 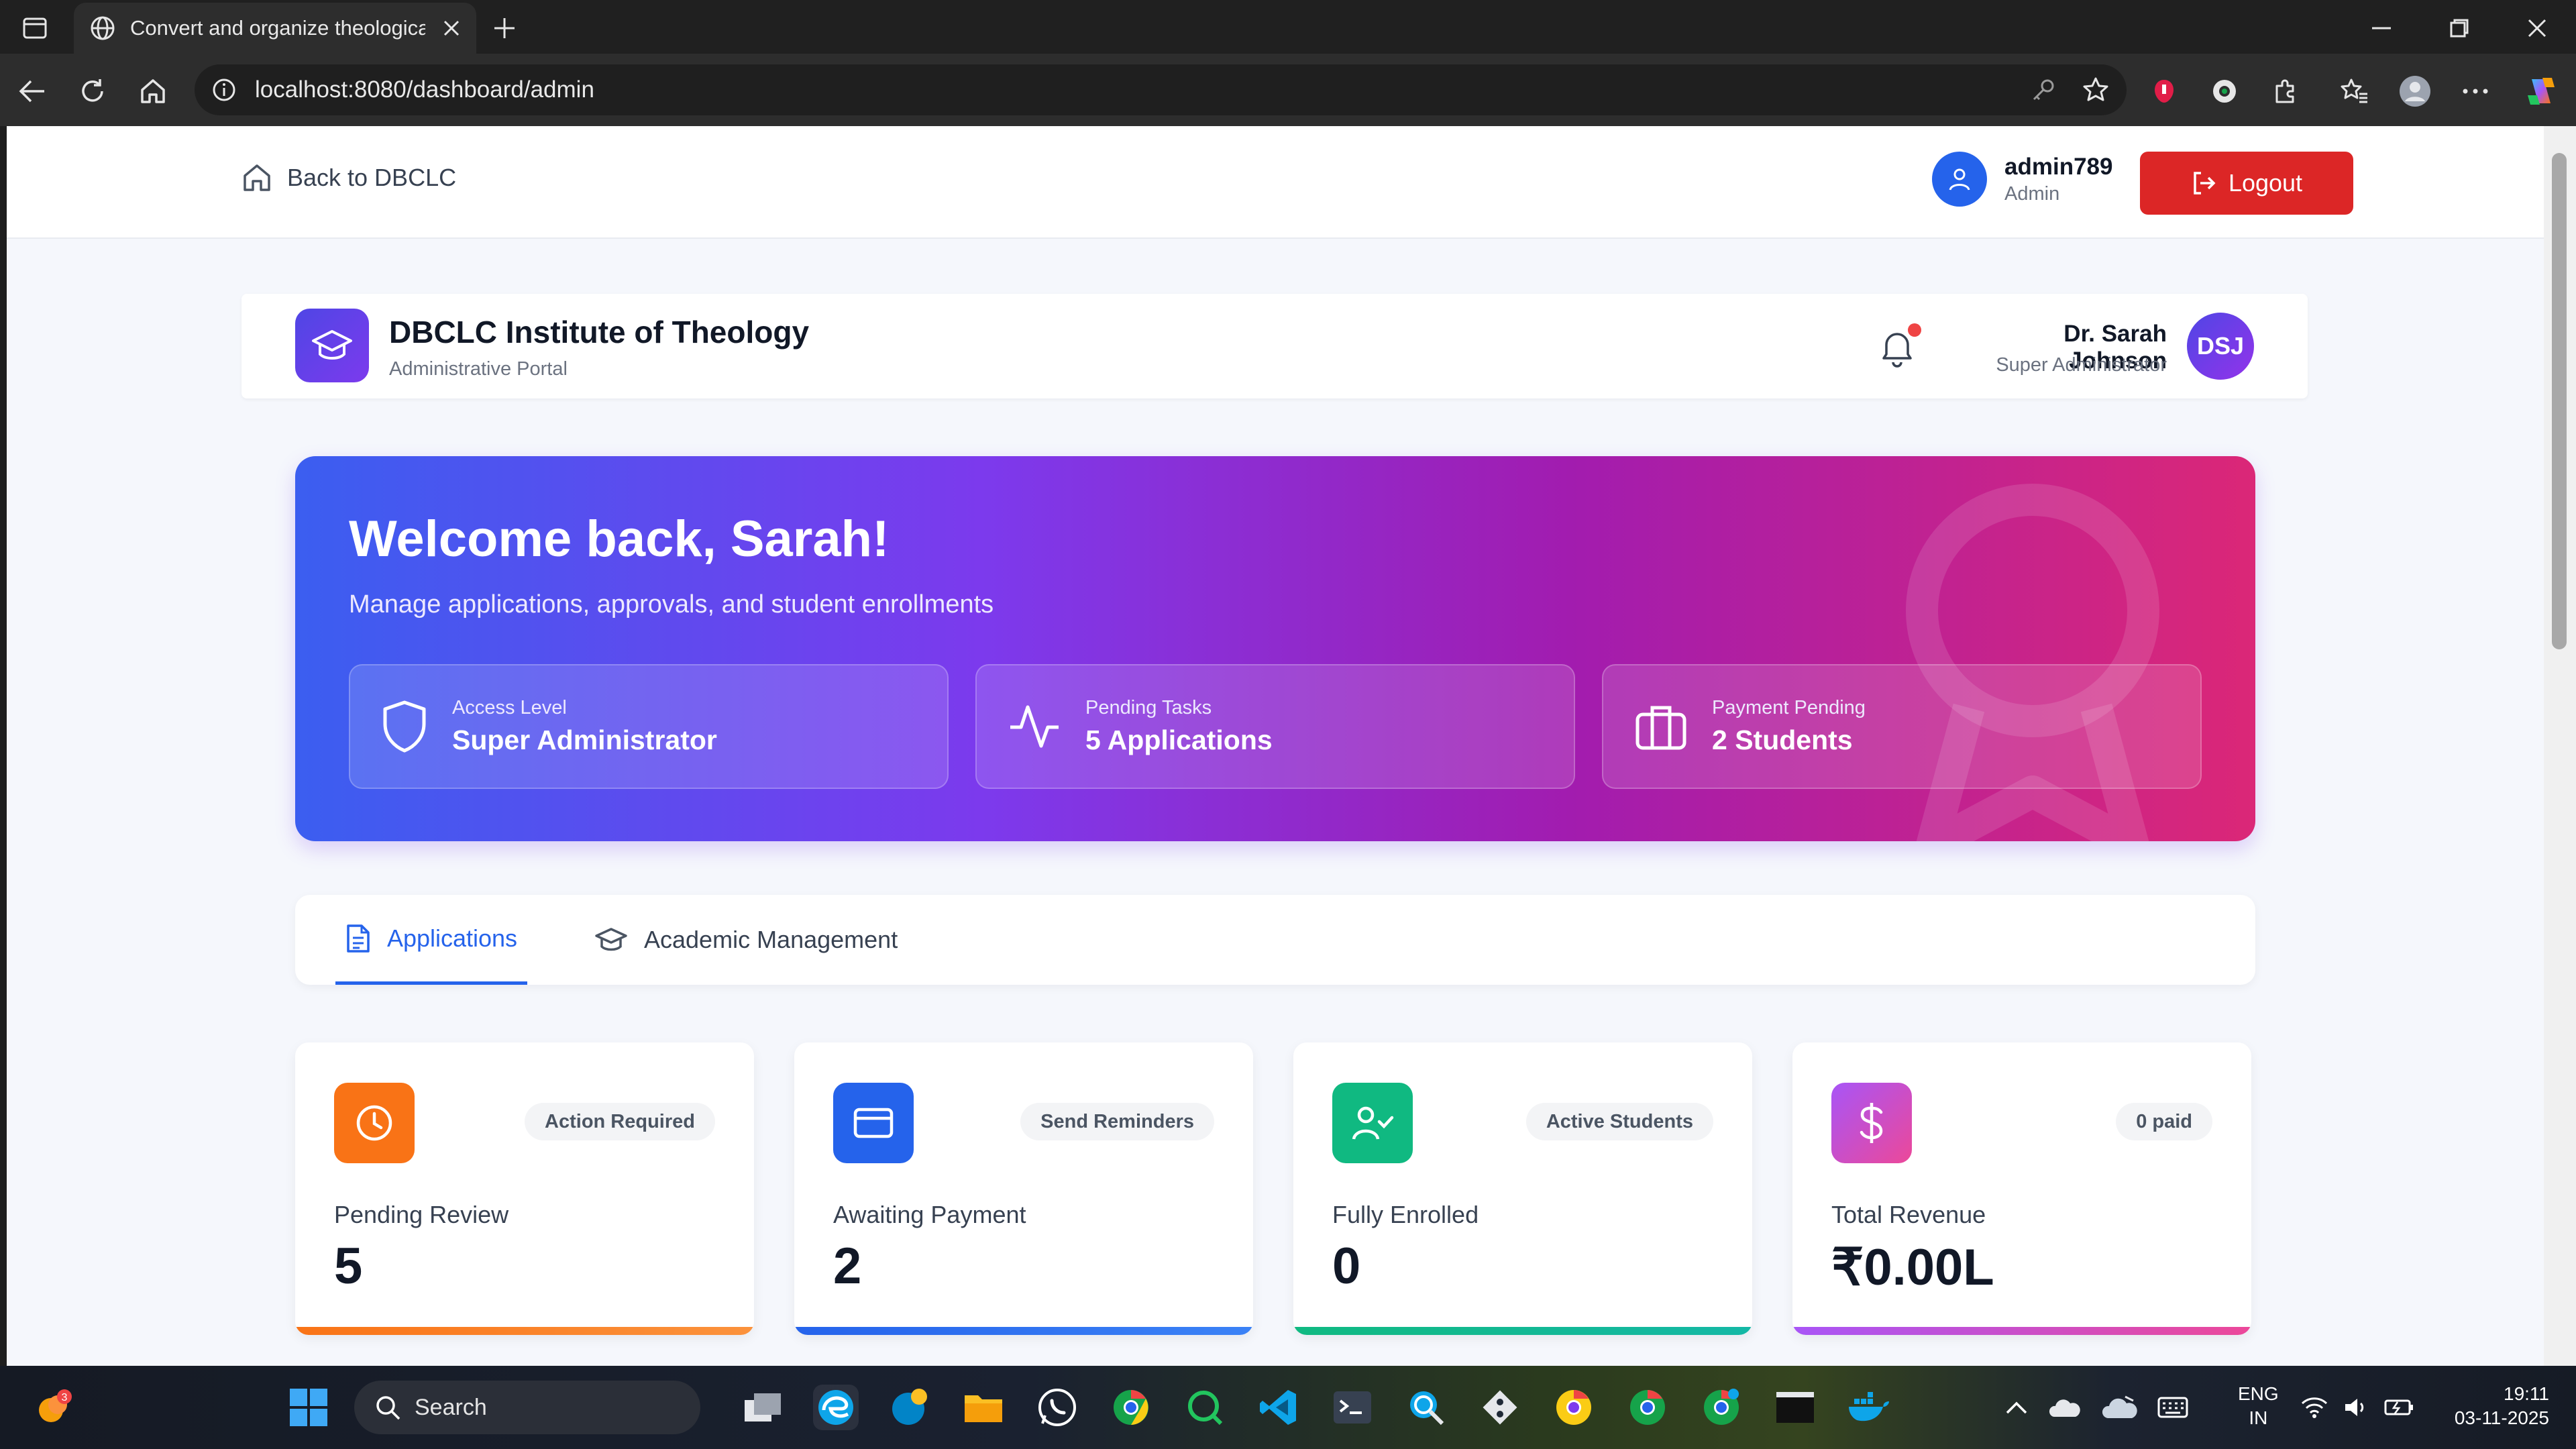 I want to click on copilot-icon, so click(x=2541, y=91).